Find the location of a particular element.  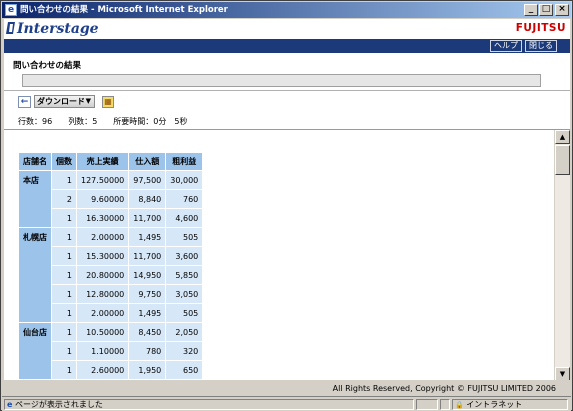

table-cell: 320 is located at coordinates (184, 351).